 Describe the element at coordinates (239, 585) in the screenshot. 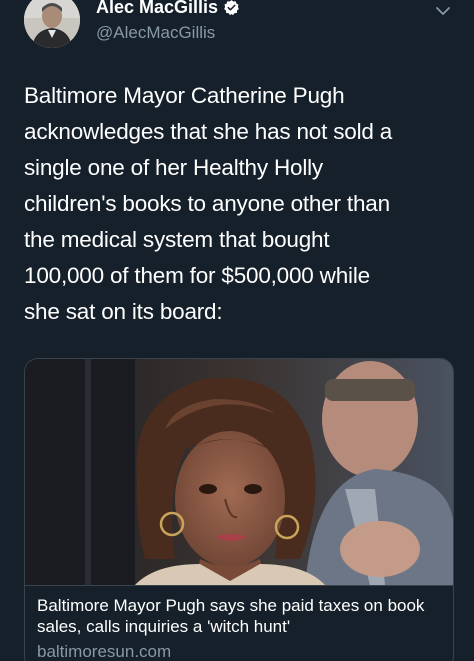

I see `card-divider` at that location.